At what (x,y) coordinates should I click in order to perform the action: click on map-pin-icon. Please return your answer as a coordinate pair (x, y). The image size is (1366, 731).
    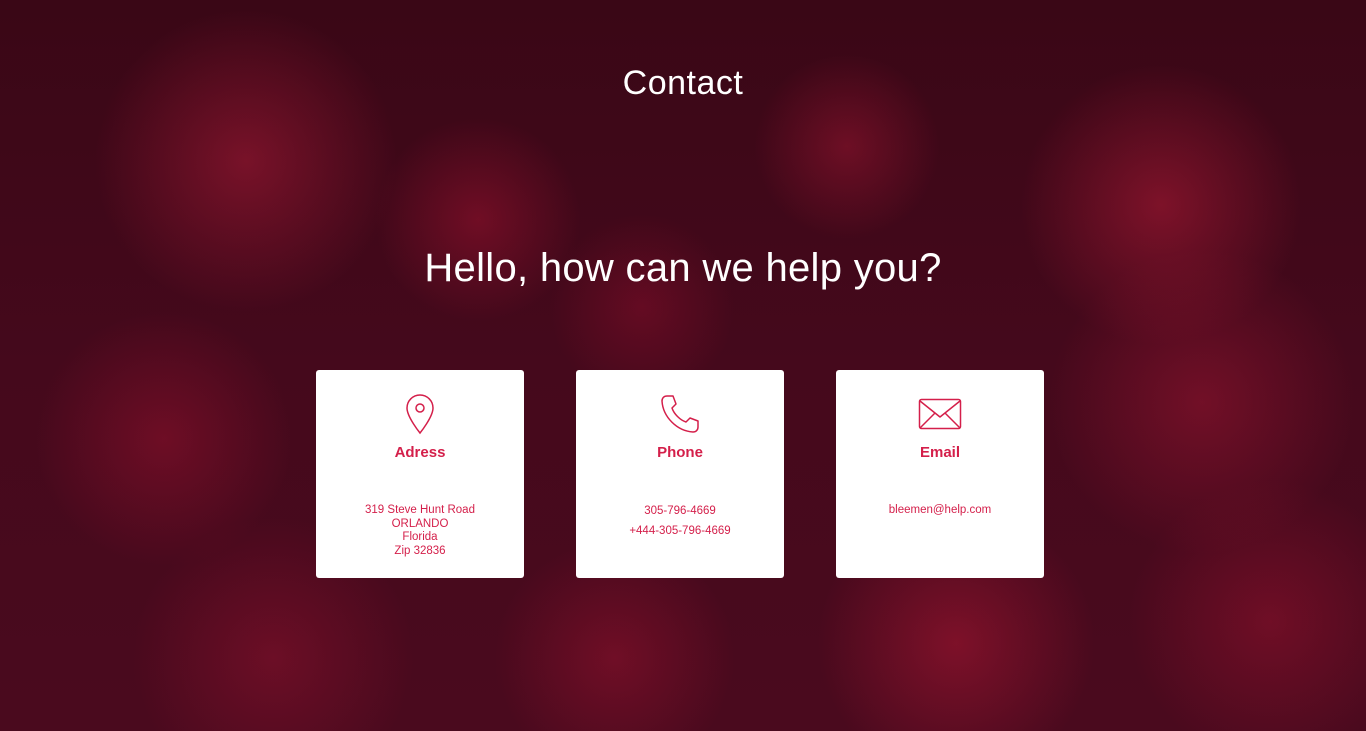
    Looking at the image, I should click on (420, 414).